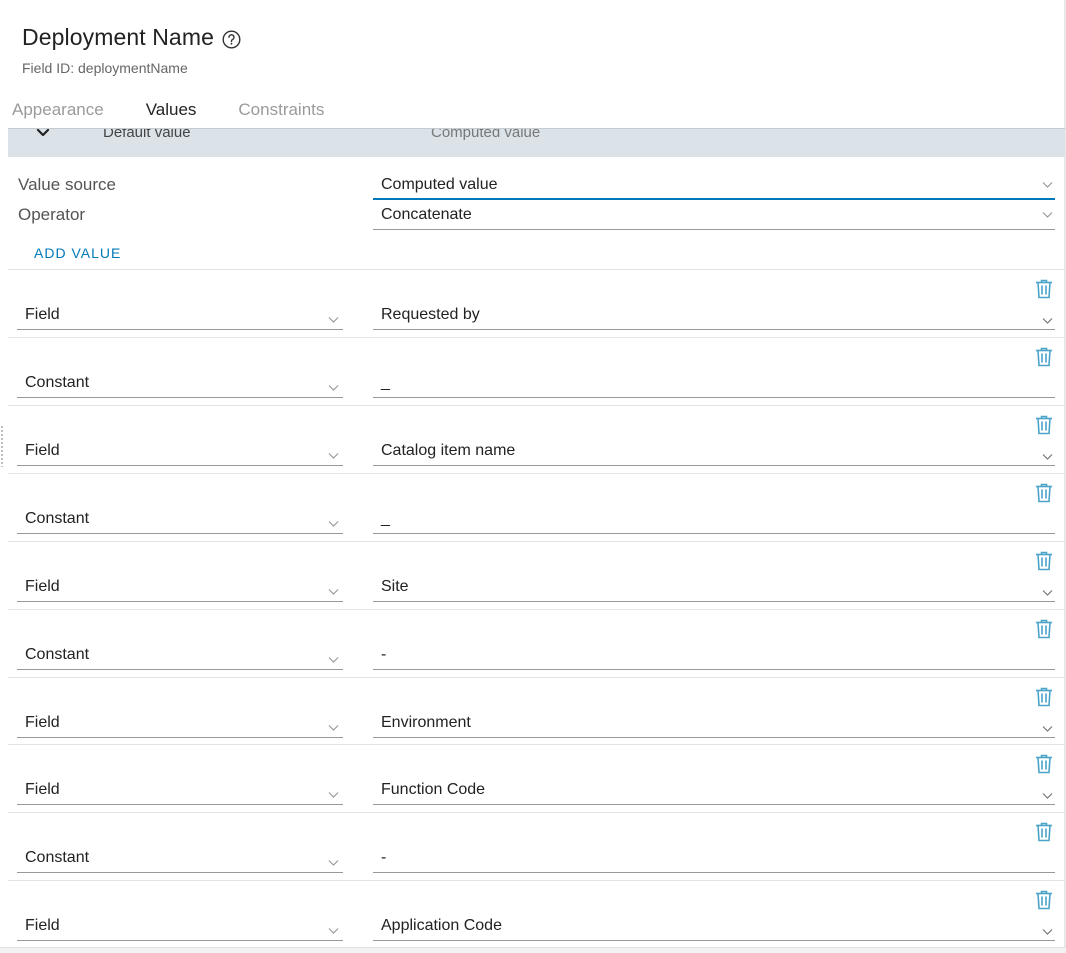 The width and height of the screenshot is (1066, 953). Describe the element at coordinates (231, 39) in the screenshot. I see `help-circle-icon` at that location.